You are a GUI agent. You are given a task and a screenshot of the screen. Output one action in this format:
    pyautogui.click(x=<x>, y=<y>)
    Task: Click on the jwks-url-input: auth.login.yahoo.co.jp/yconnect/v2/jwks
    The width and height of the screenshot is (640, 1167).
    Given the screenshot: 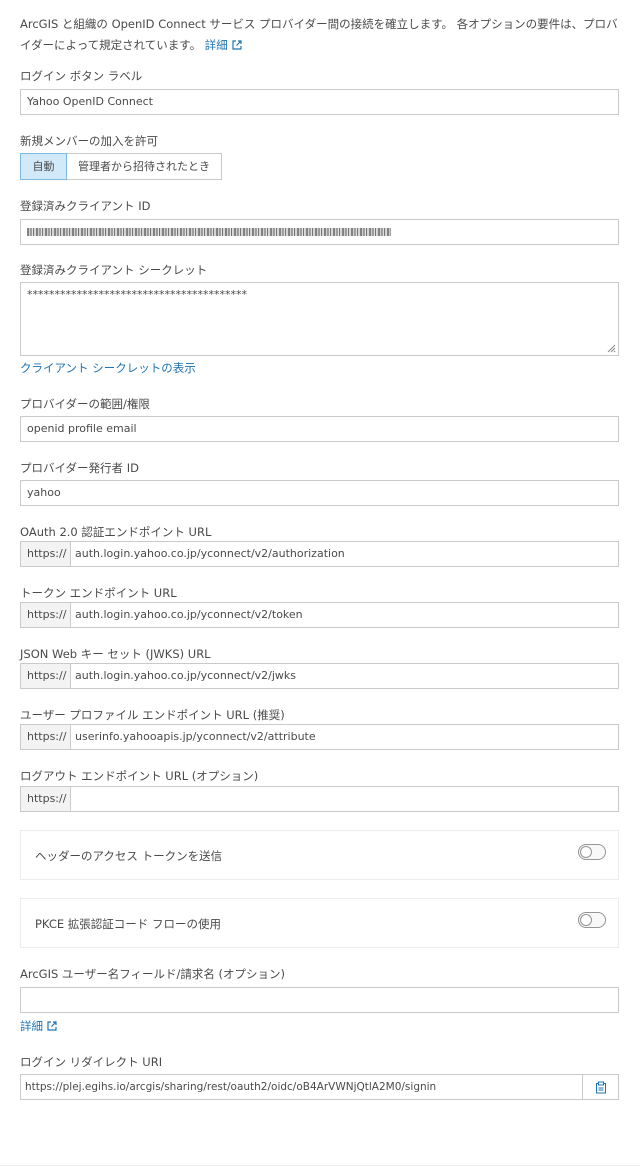 What is the action you would take?
    pyautogui.click(x=345, y=676)
    